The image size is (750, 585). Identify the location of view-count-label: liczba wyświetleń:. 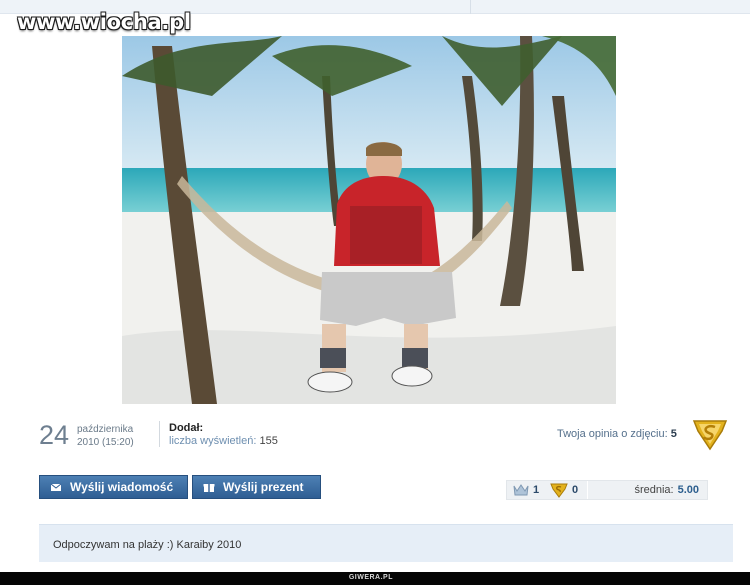
(213, 441).